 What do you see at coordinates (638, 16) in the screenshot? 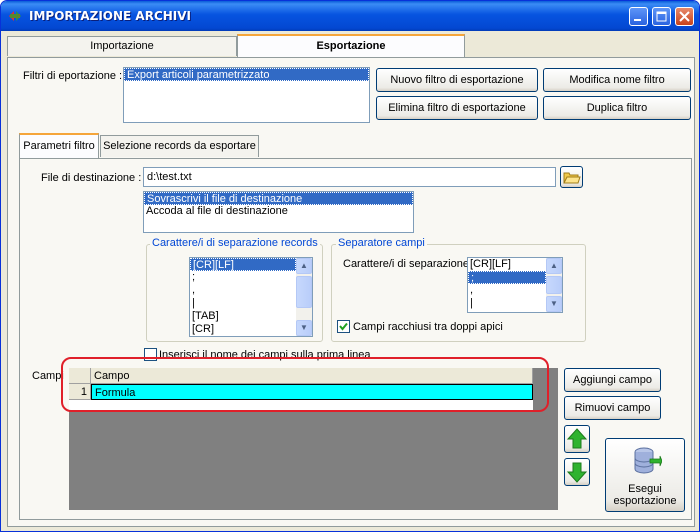
I see `minimize-button` at bounding box center [638, 16].